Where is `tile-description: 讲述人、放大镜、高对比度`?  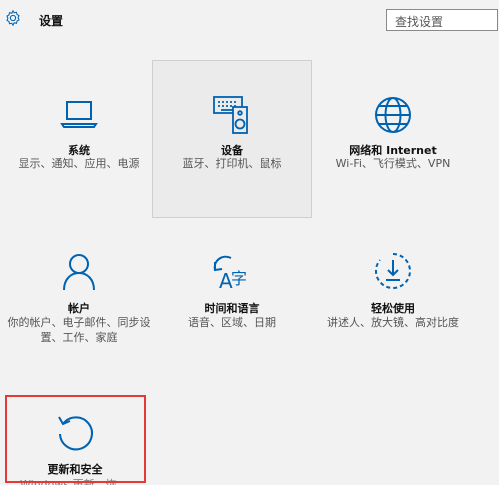
tile-description: 讲述人、放大镜、高对比度 is located at coordinates (393, 322).